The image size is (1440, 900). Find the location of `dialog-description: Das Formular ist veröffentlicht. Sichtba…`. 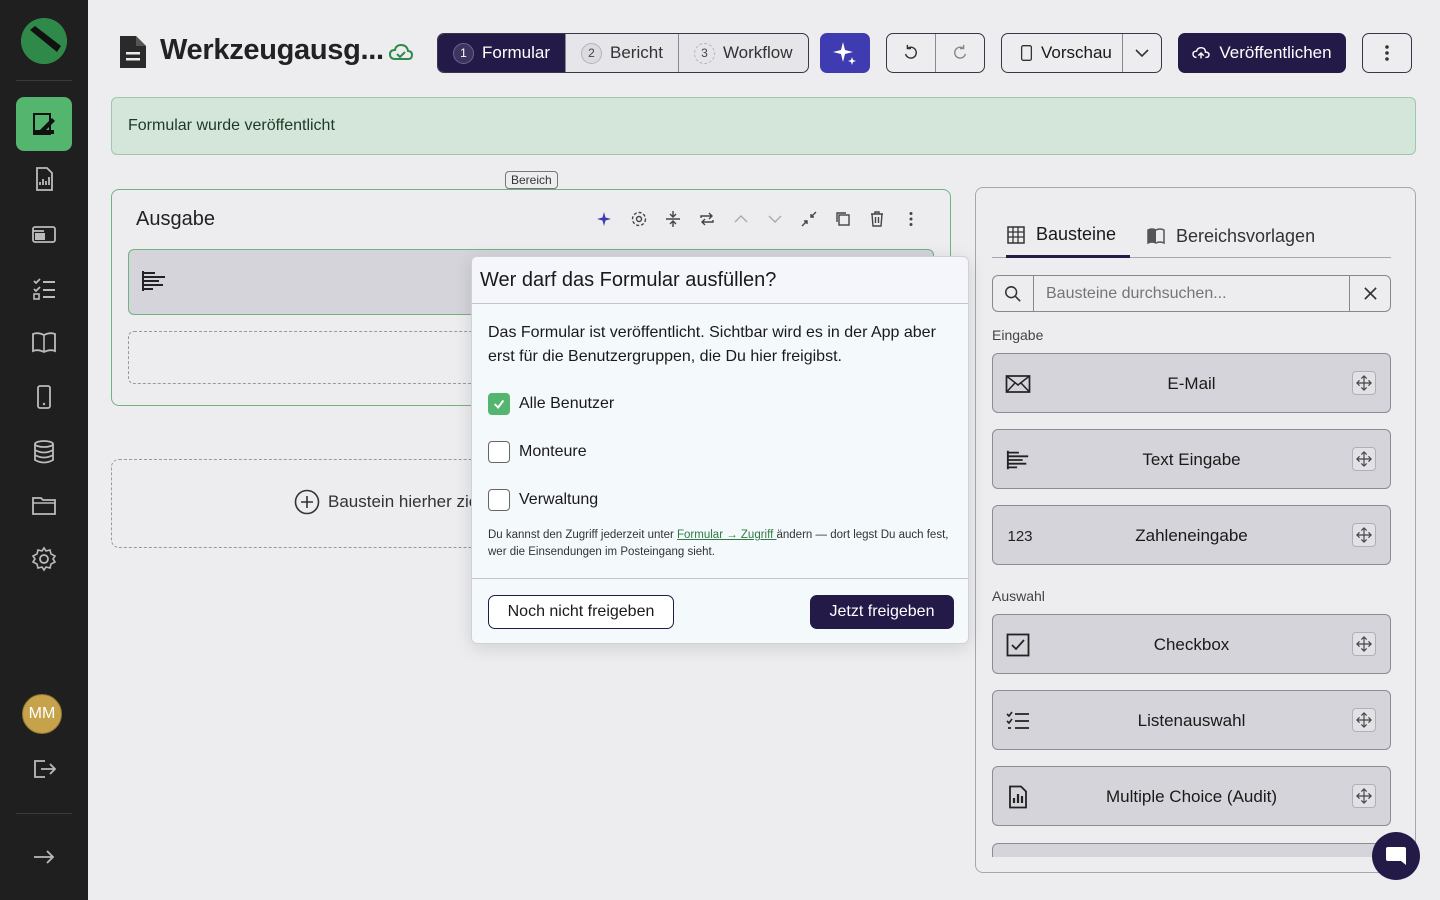

dialog-description: Das Formular ist veröffentlicht. Sichtba… is located at coordinates (712, 344).